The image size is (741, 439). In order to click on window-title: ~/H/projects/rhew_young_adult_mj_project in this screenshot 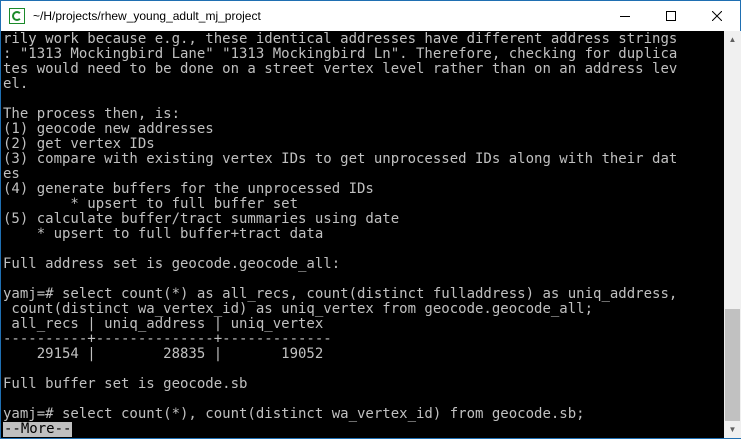, I will do `click(147, 16)`.